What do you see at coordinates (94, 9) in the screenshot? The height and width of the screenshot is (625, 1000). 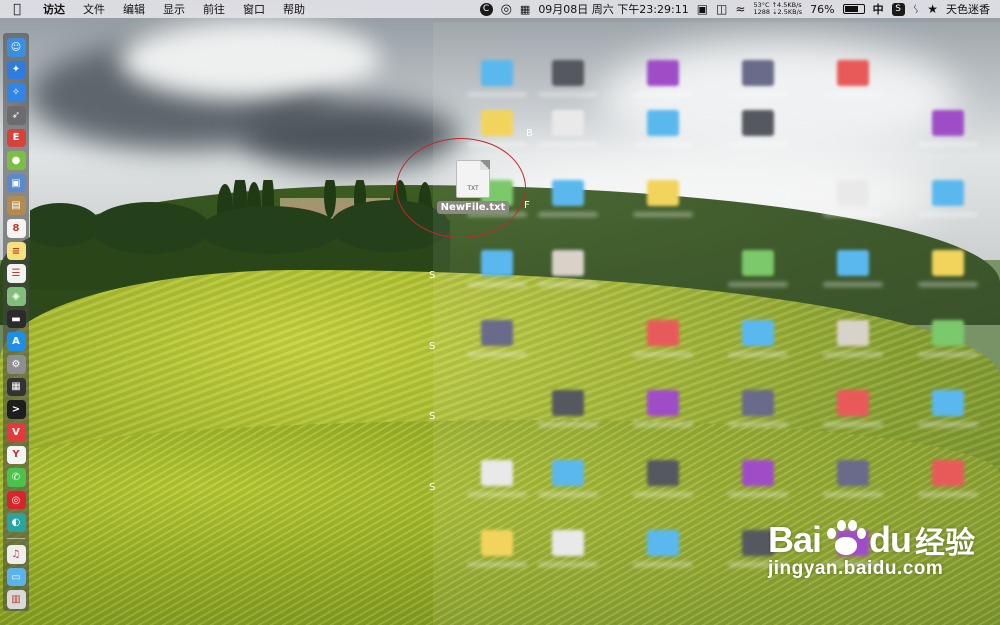 I see `menu-file: 文件` at bounding box center [94, 9].